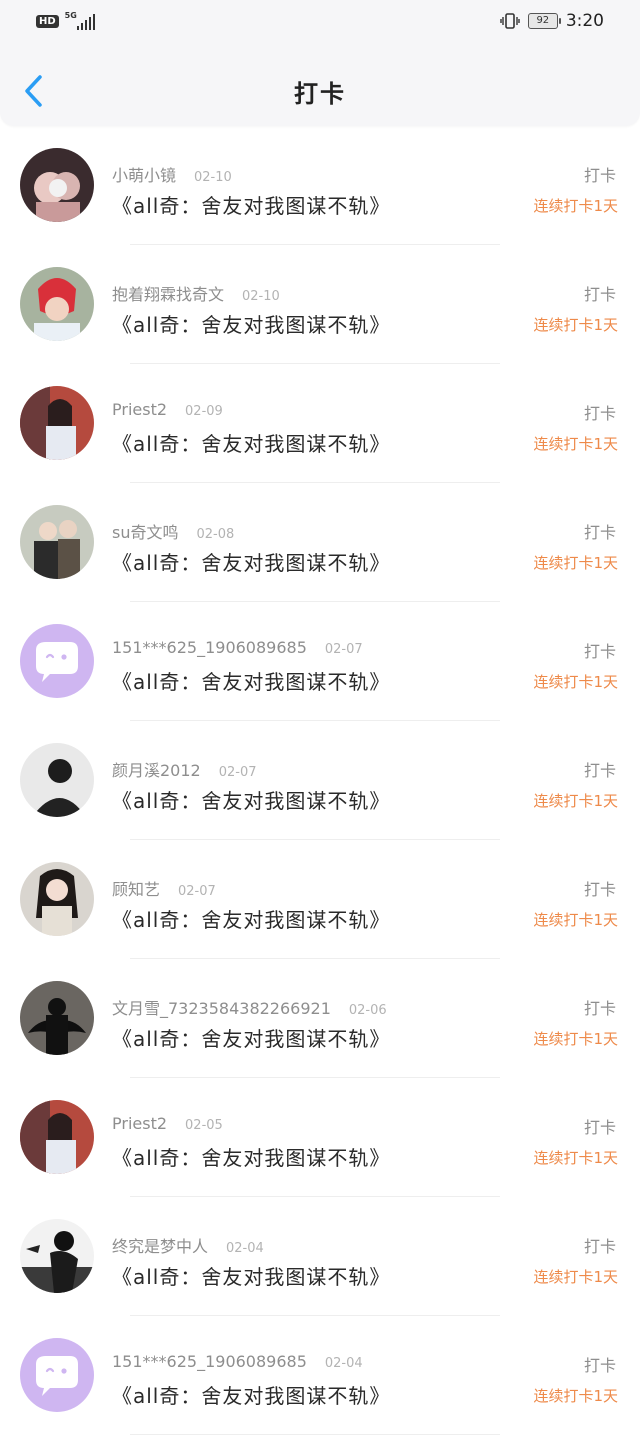  What do you see at coordinates (221, 1007) in the screenshot?
I see `username: 文月雪_7323584382266921` at bounding box center [221, 1007].